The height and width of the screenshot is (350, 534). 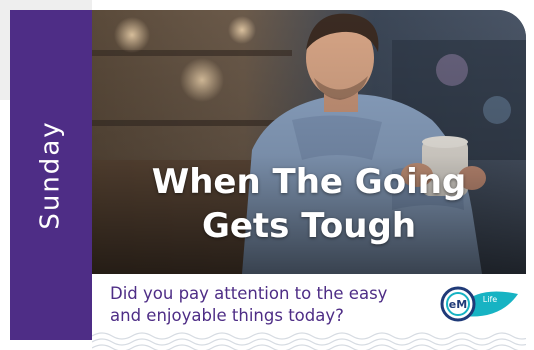 What do you see at coordinates (480, 304) in the screenshot?
I see `em-life-logo-icon: eM Life` at bounding box center [480, 304].